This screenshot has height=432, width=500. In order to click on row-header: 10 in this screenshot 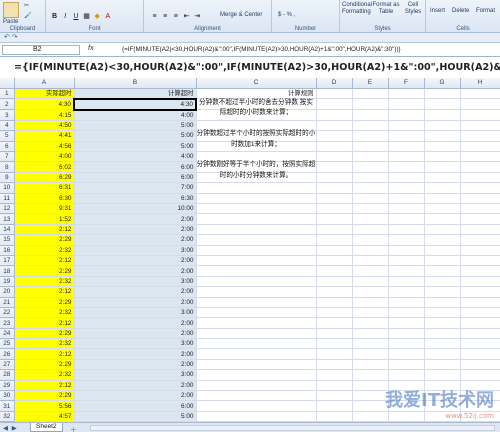, I will do `click(7, 188)`.